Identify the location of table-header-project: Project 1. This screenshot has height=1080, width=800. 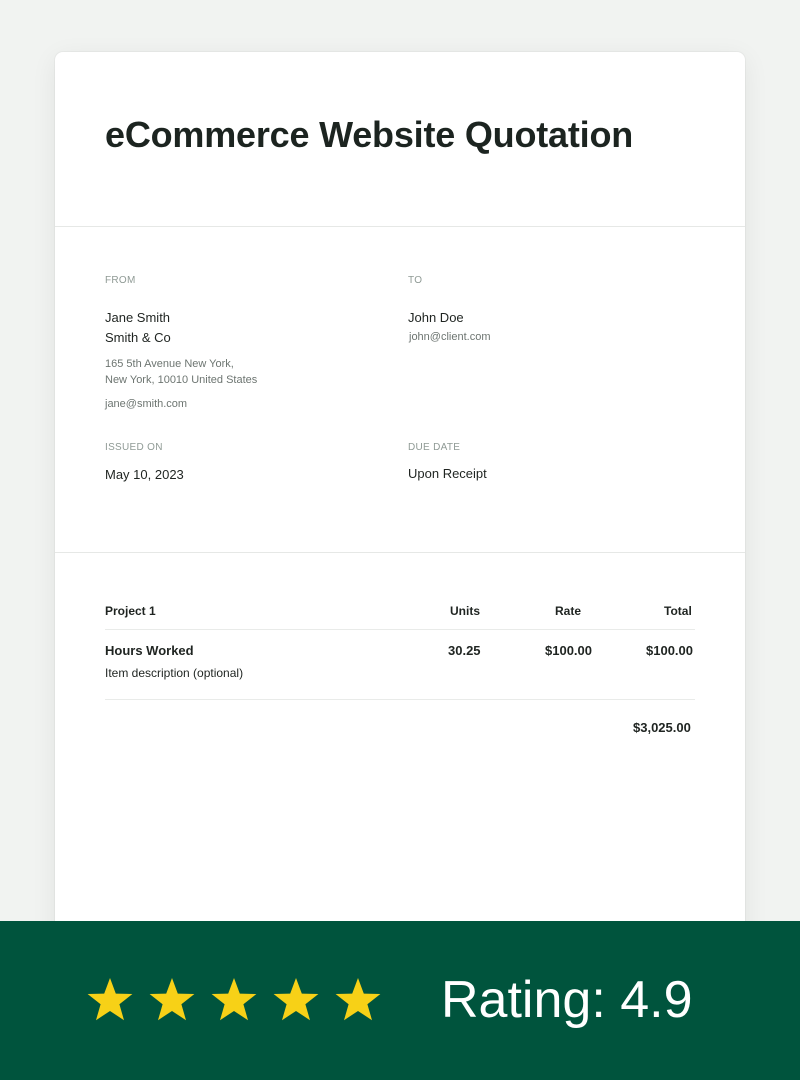
(130, 611).